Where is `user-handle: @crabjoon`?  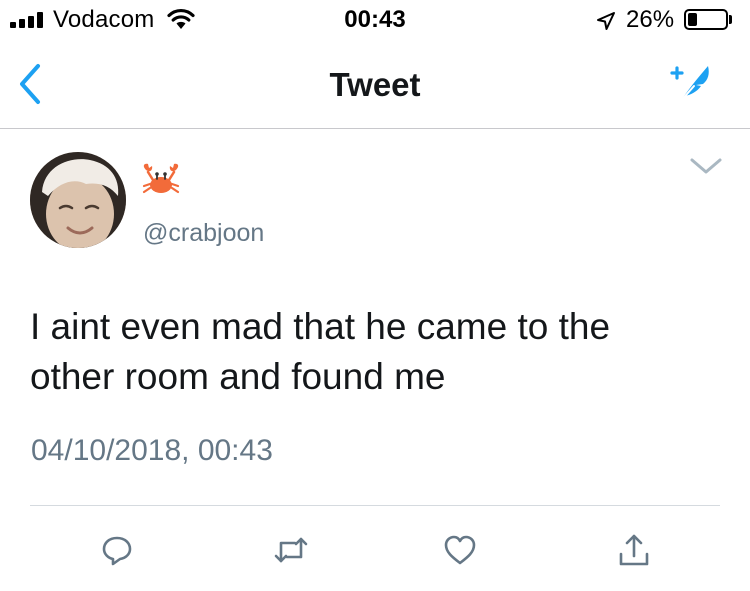 user-handle: @crabjoon is located at coordinates (203, 233).